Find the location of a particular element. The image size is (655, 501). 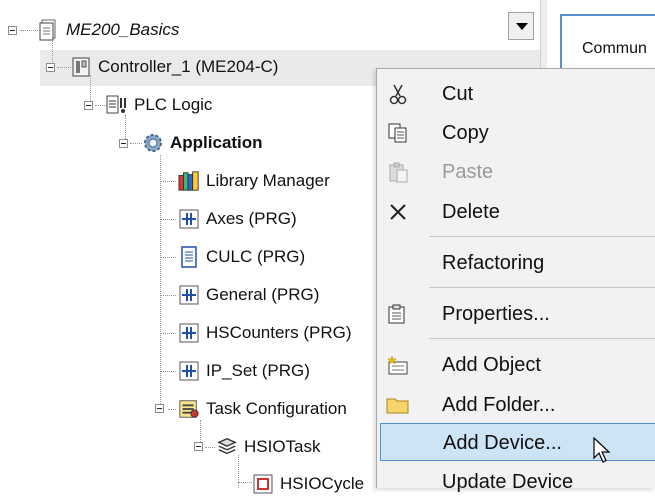

tree-node-label: CULC (PRG) is located at coordinates (256, 256).